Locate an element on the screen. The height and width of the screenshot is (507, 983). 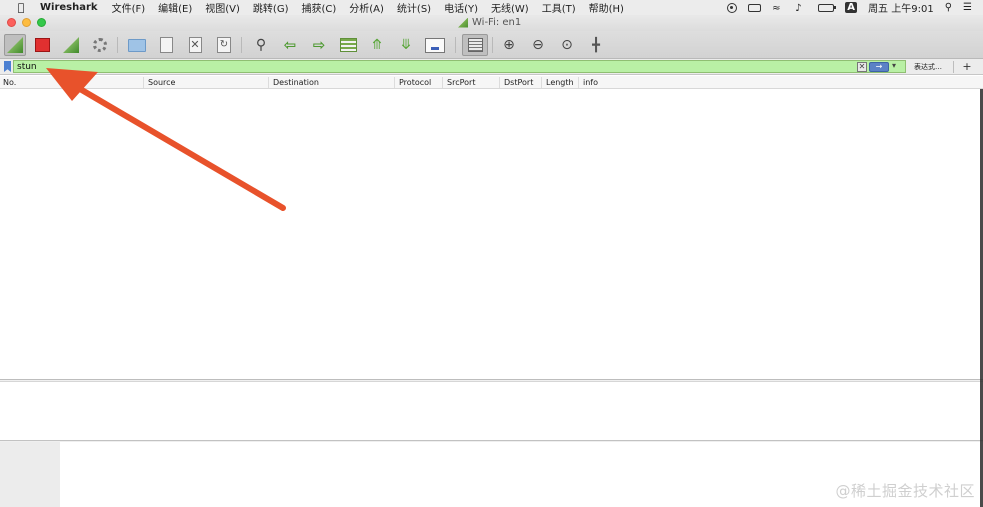
last-packet-button: ⤋ is located at coordinates (406, 45).